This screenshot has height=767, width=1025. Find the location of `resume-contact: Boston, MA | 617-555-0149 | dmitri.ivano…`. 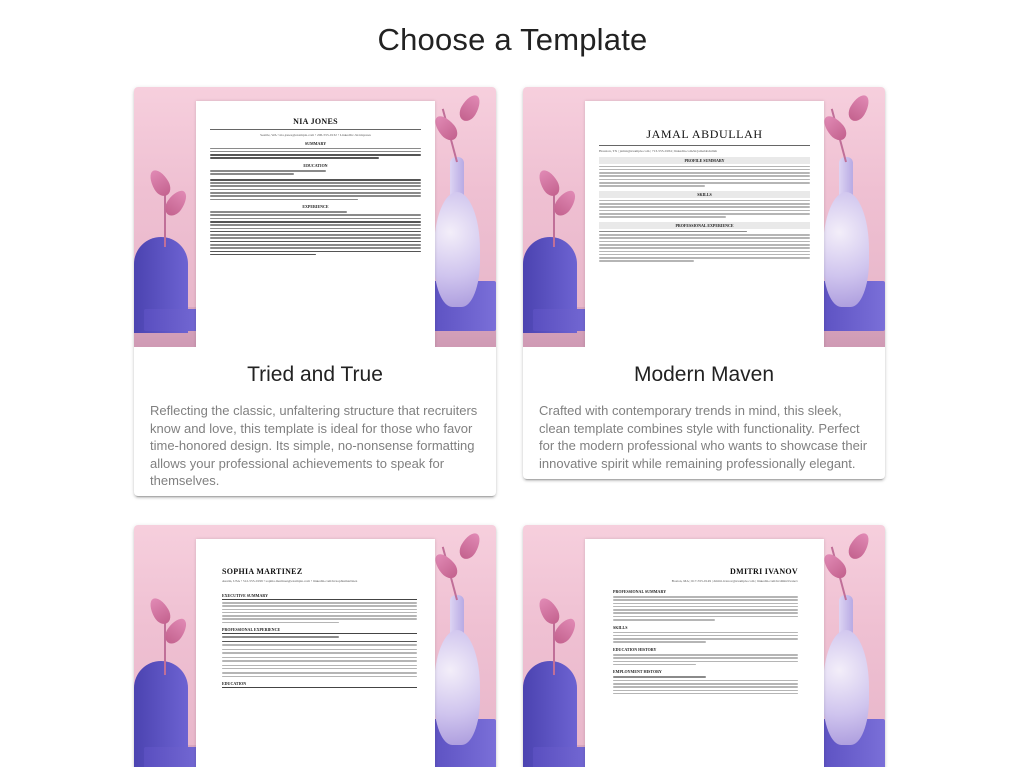

resume-contact: Boston, MA | 617-555-0149 | dmitri.ivano… is located at coordinates (734, 581).